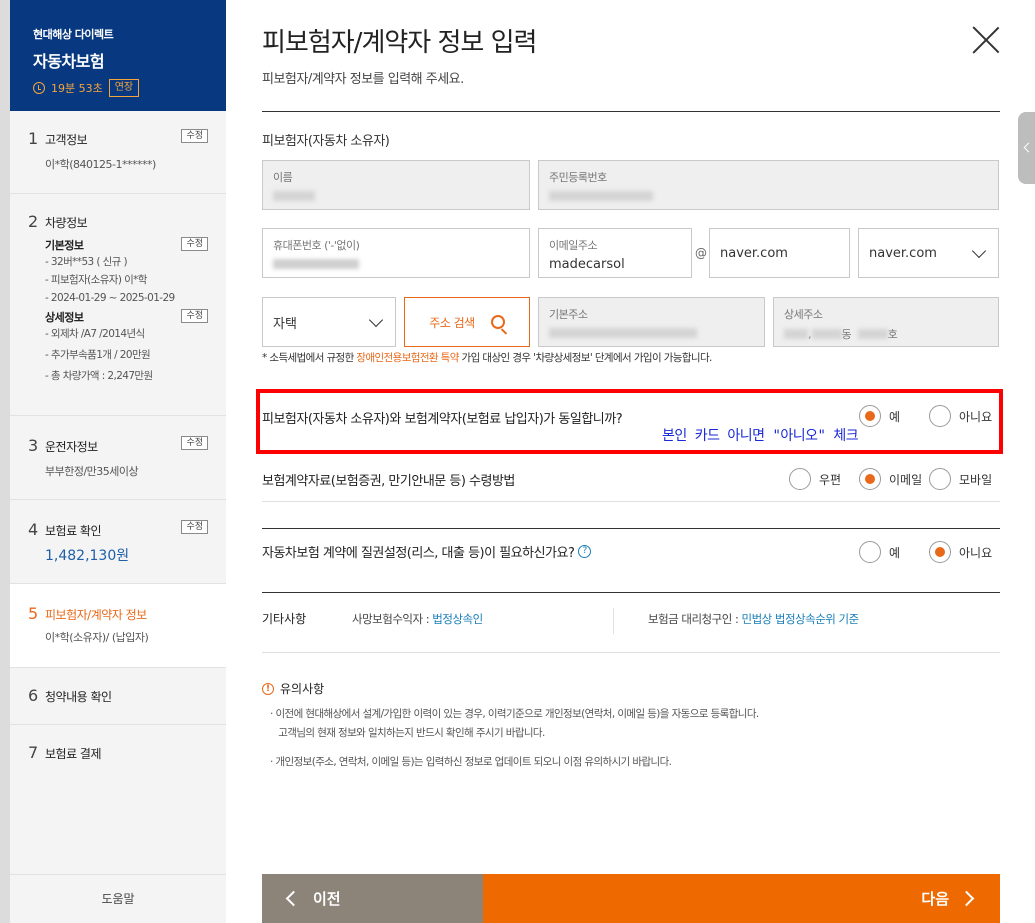 This screenshot has height=923, width=1035. What do you see at coordinates (64, 245) in the screenshot?
I see `basic-info-label: 기본정보` at bounding box center [64, 245].